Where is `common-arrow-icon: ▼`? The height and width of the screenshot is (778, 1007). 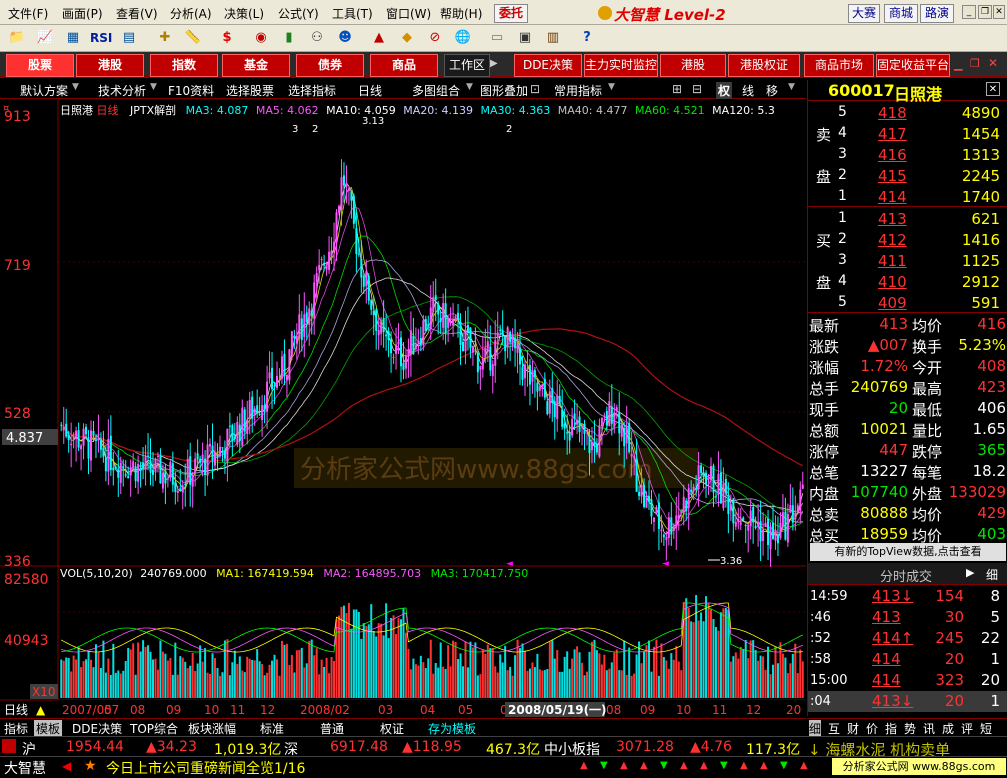
common-arrow-icon: ▼ is located at coordinates (611, 87).